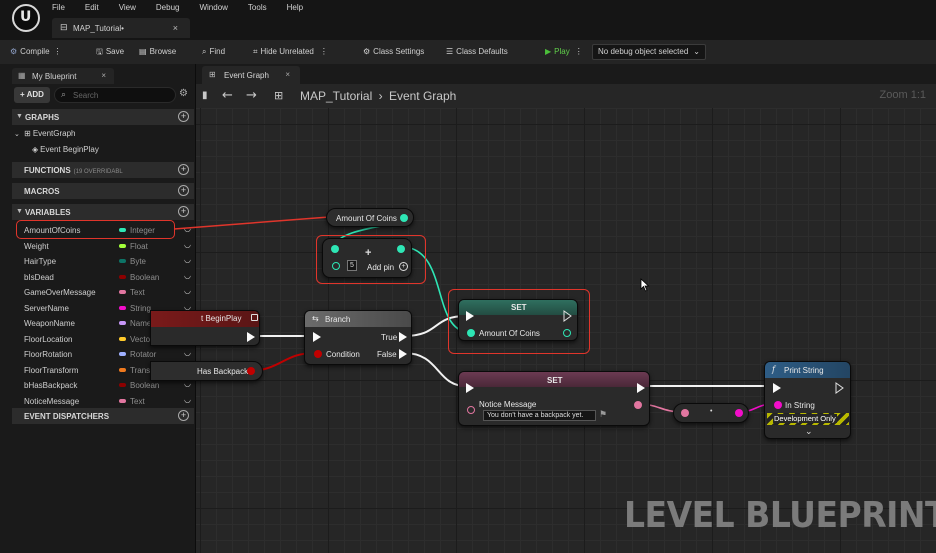 The width and height of the screenshot is (936, 553). What do you see at coordinates (422, 96) in the screenshot?
I see `breadcrumb-graph: Event Graph` at bounding box center [422, 96].